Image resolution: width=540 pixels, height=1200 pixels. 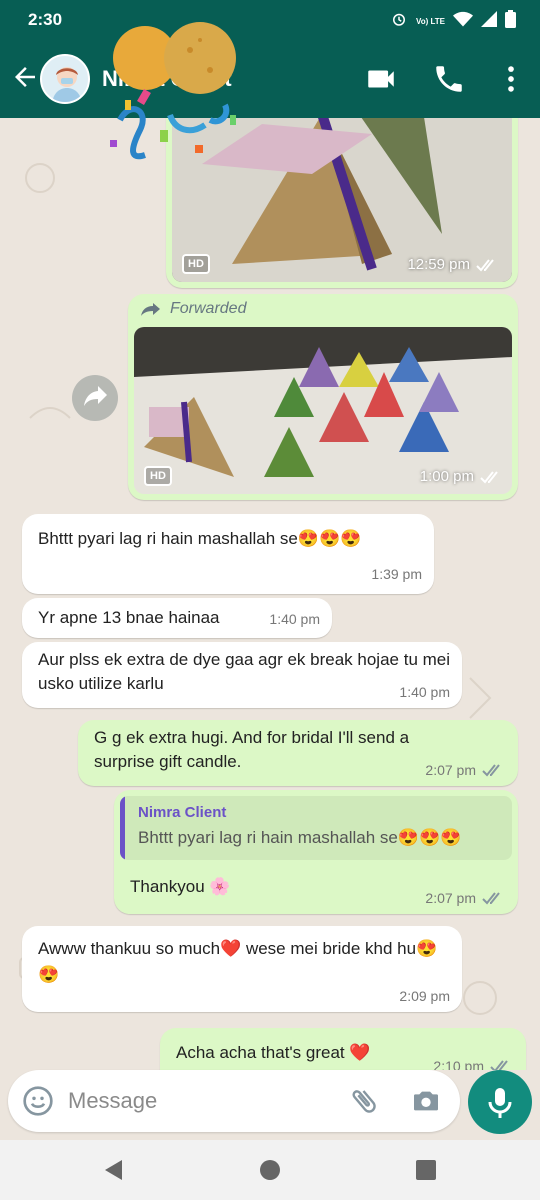 I want to click on phone-icon, so click(x=449, y=79).